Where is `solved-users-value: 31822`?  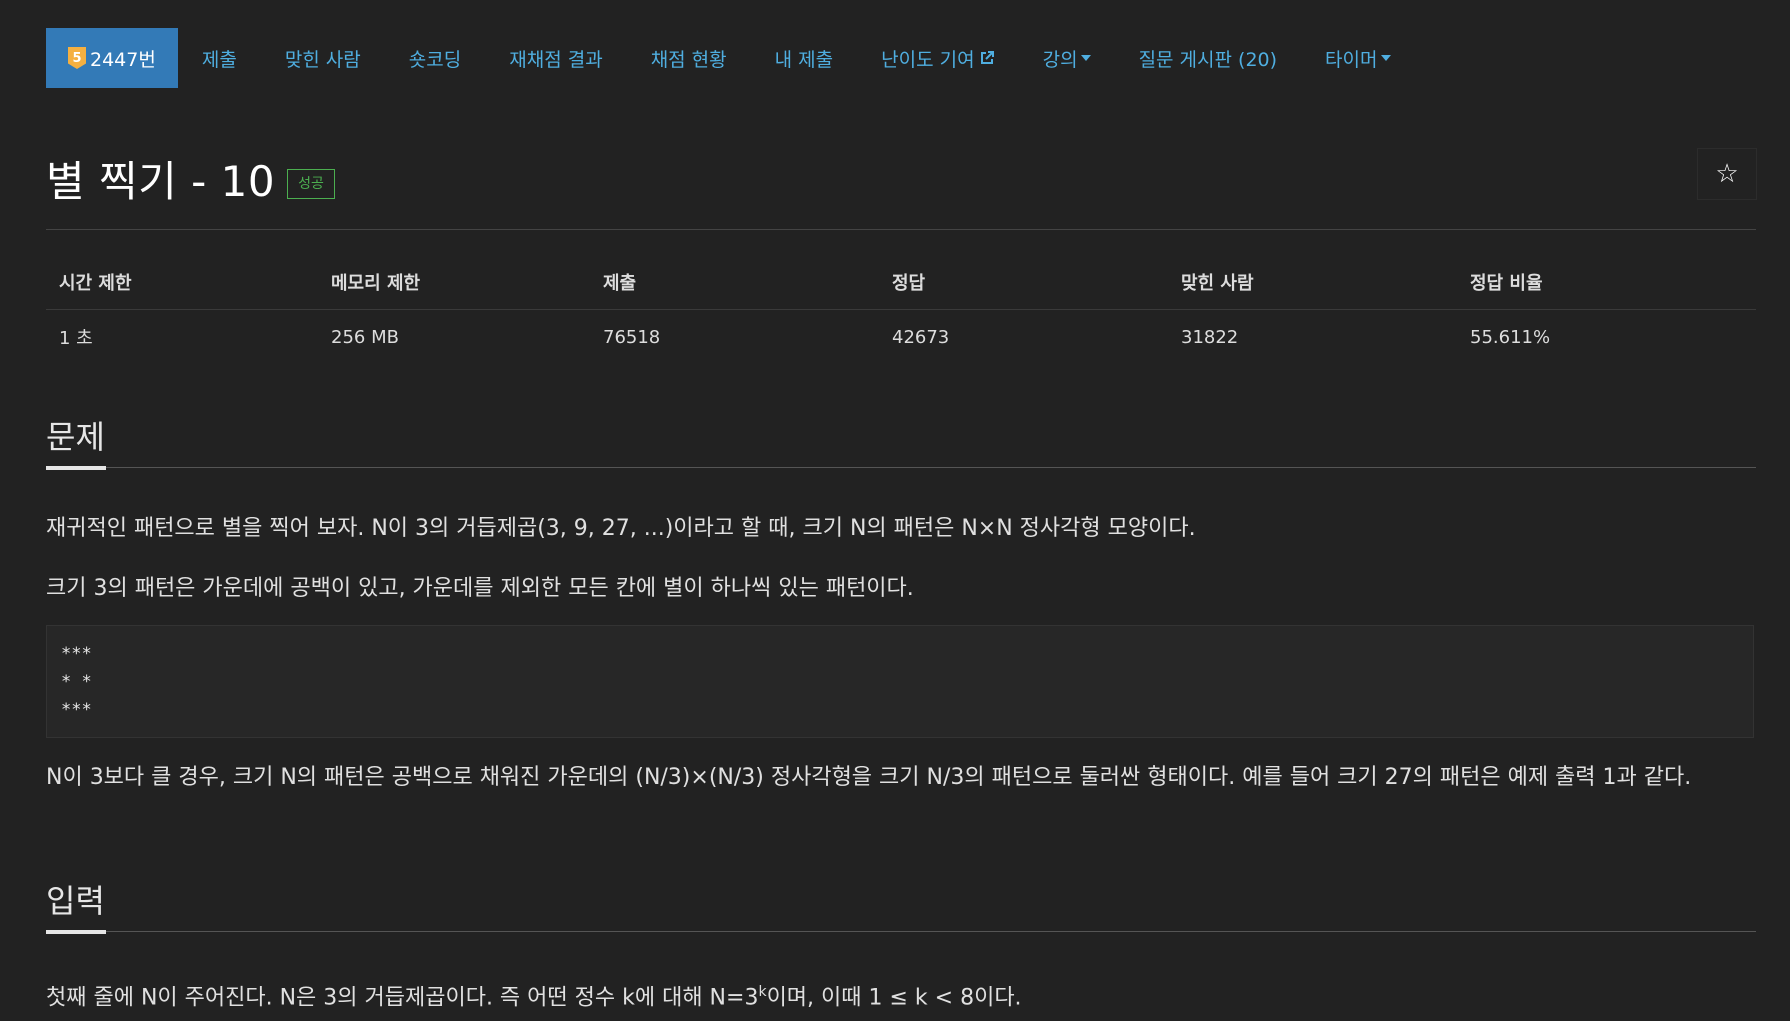
solved-users-value: 31822 is located at coordinates (1210, 337).